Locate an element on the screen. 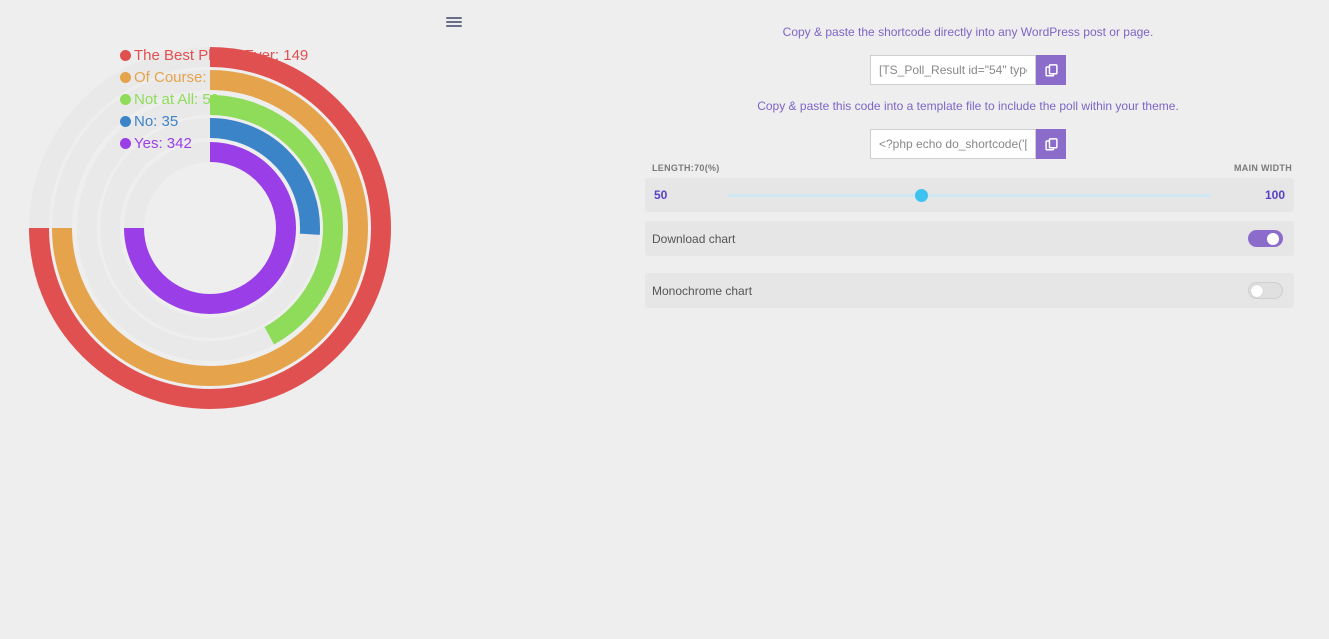 The width and height of the screenshot is (1329, 639). monochrome-chart-label: Monochrome chart is located at coordinates (702, 291).